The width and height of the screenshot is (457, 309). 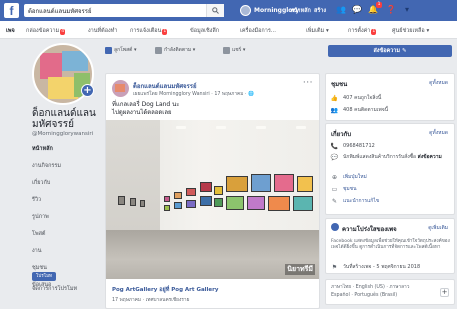 I want to click on friend-requests-icon: 👥, so click(x=341, y=10).